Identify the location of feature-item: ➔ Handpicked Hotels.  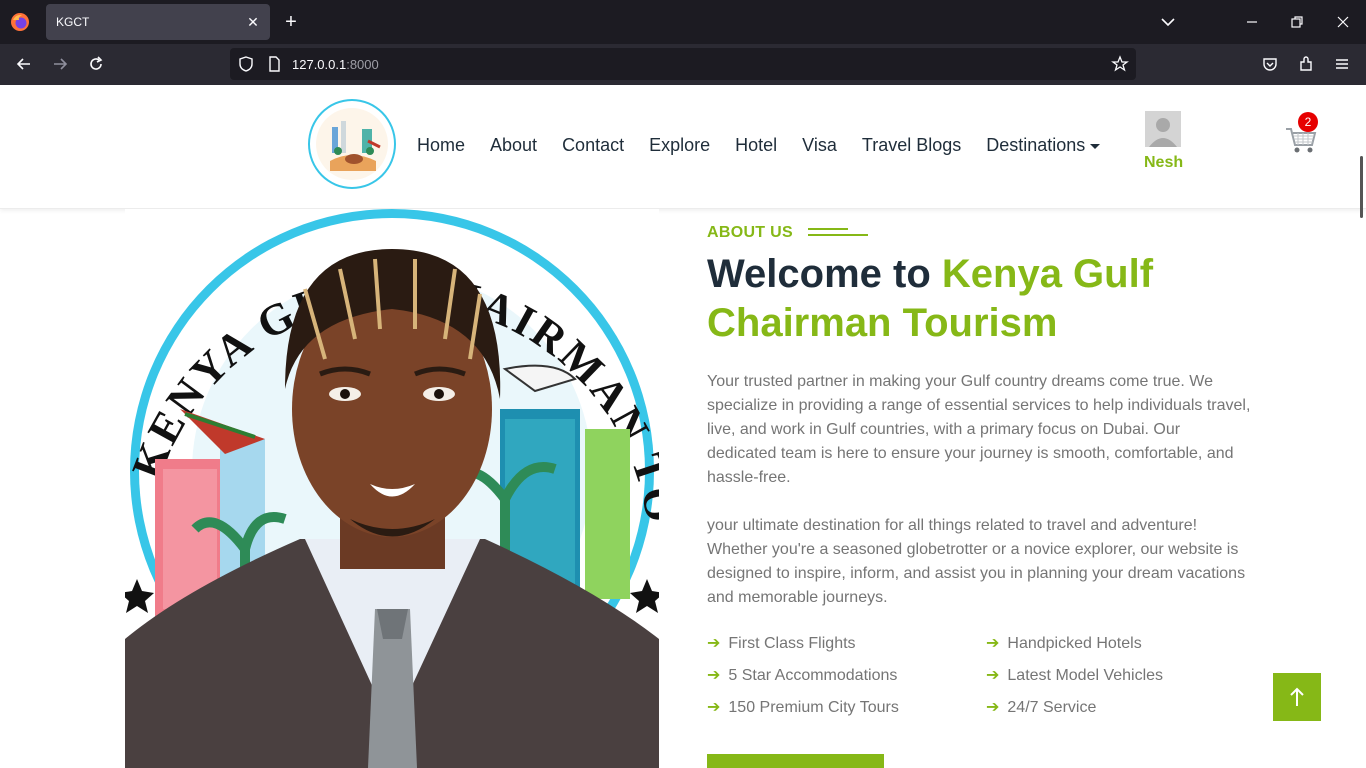
(1064, 643).